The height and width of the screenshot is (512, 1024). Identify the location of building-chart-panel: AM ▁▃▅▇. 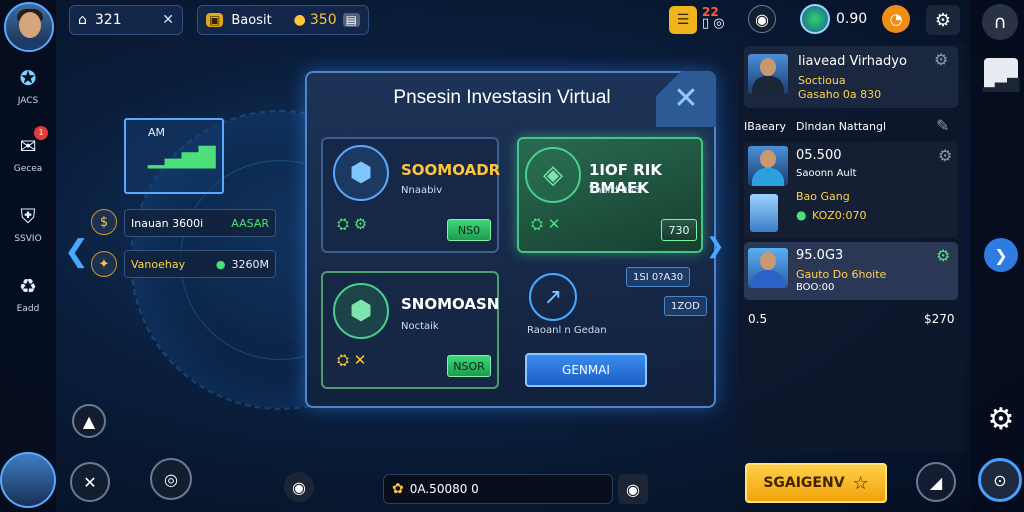
(174, 156).